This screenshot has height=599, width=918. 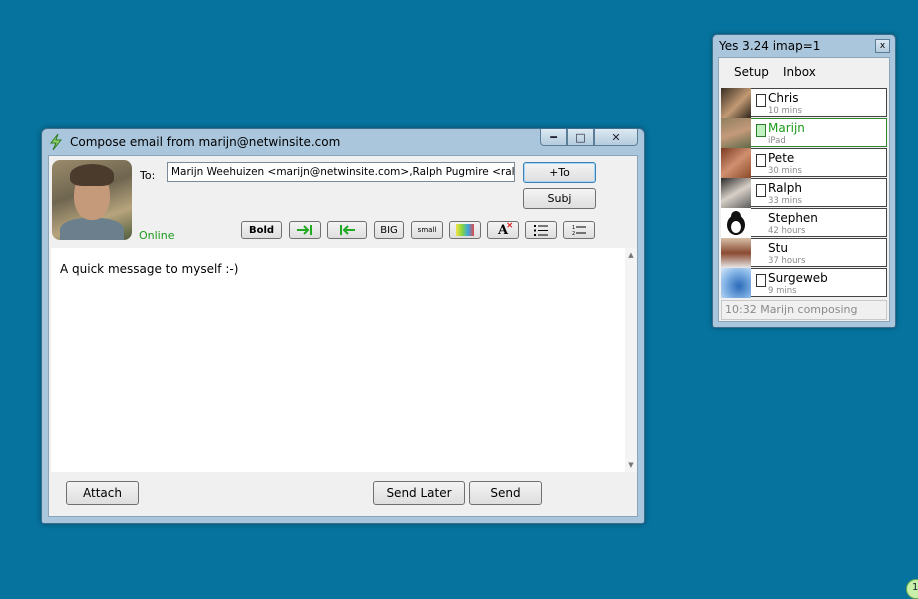 I want to click on penguin-icon, so click(x=736, y=223).